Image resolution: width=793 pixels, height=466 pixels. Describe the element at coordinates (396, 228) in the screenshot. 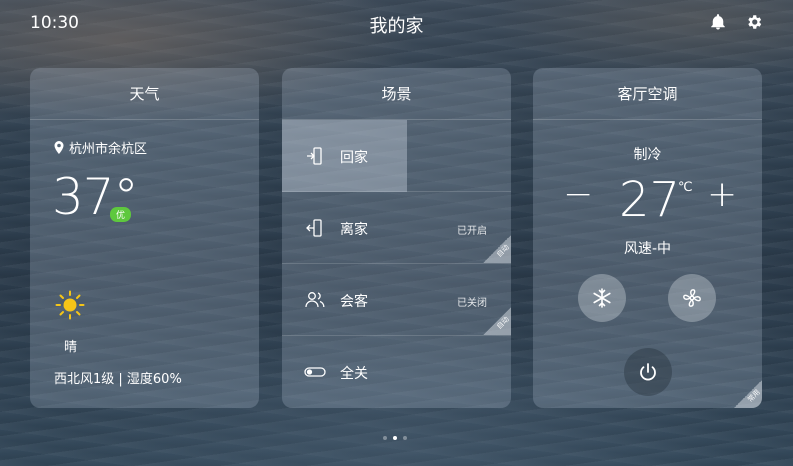

I see `scene-item-leave: 离家 已开启 自动` at that location.